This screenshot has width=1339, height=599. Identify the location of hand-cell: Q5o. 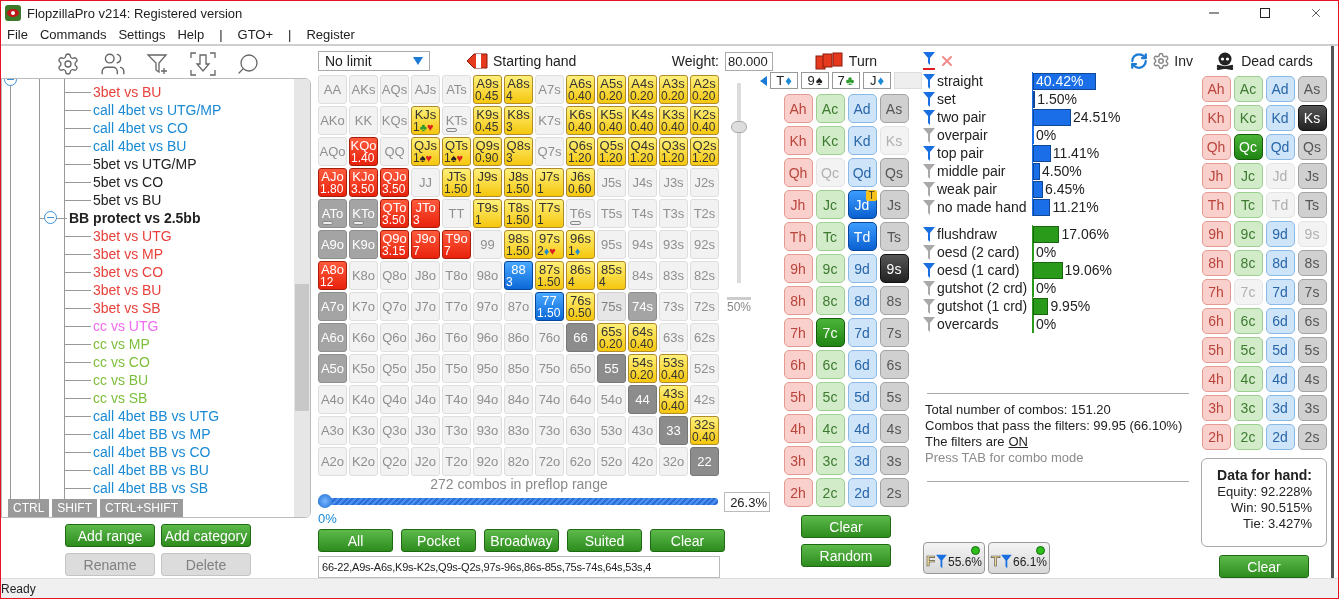
(394, 368).